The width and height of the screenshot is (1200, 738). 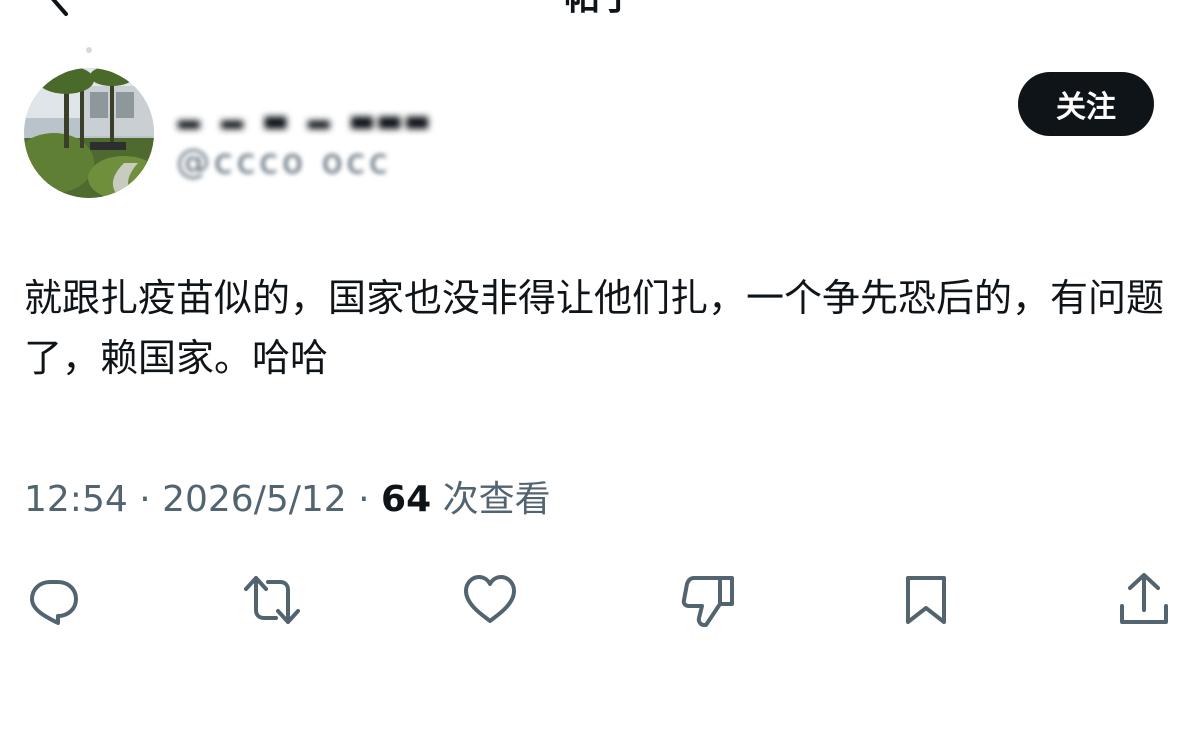 I want to click on dislike-button, so click(x=708, y=600).